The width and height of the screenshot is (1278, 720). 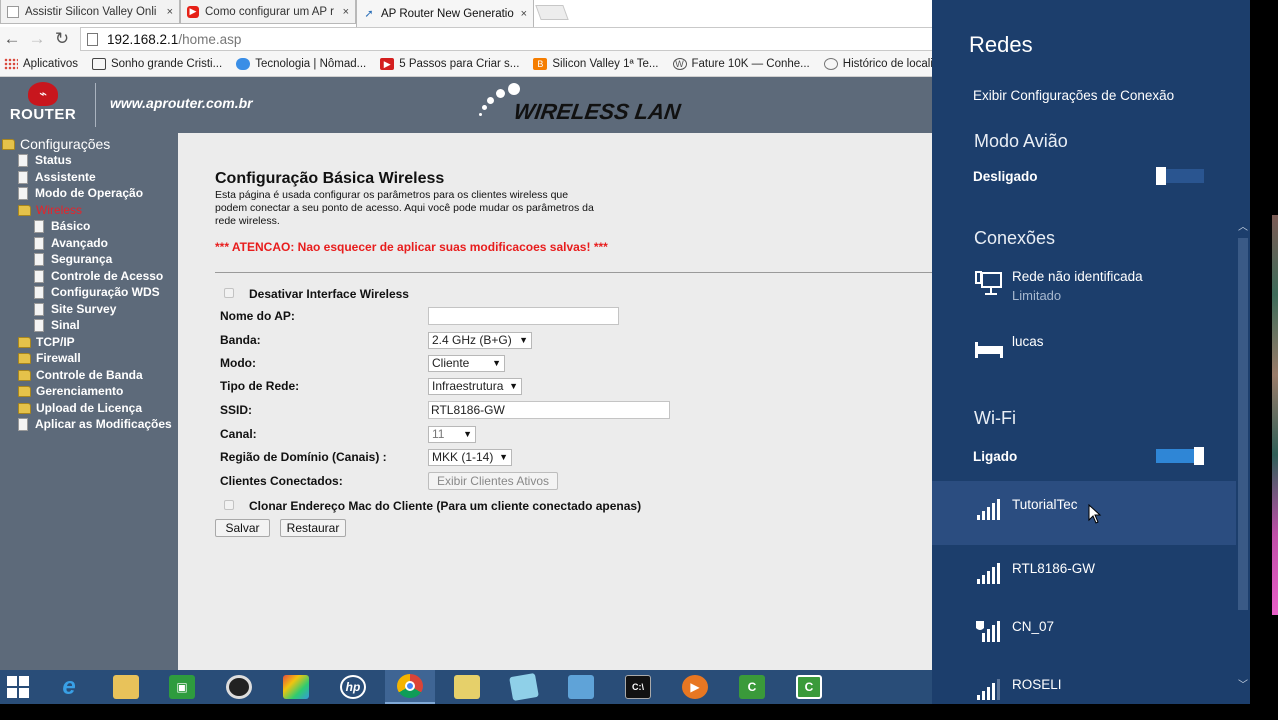 I want to click on nav-item-wireless: Wireless, so click(x=50, y=210).